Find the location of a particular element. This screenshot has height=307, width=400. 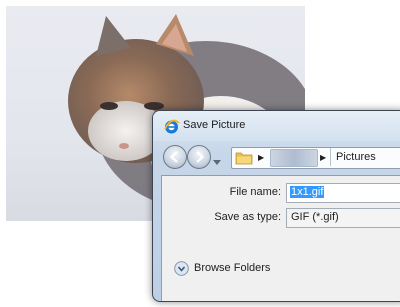

recent-pages-dropdown-icon is located at coordinates (217, 162).